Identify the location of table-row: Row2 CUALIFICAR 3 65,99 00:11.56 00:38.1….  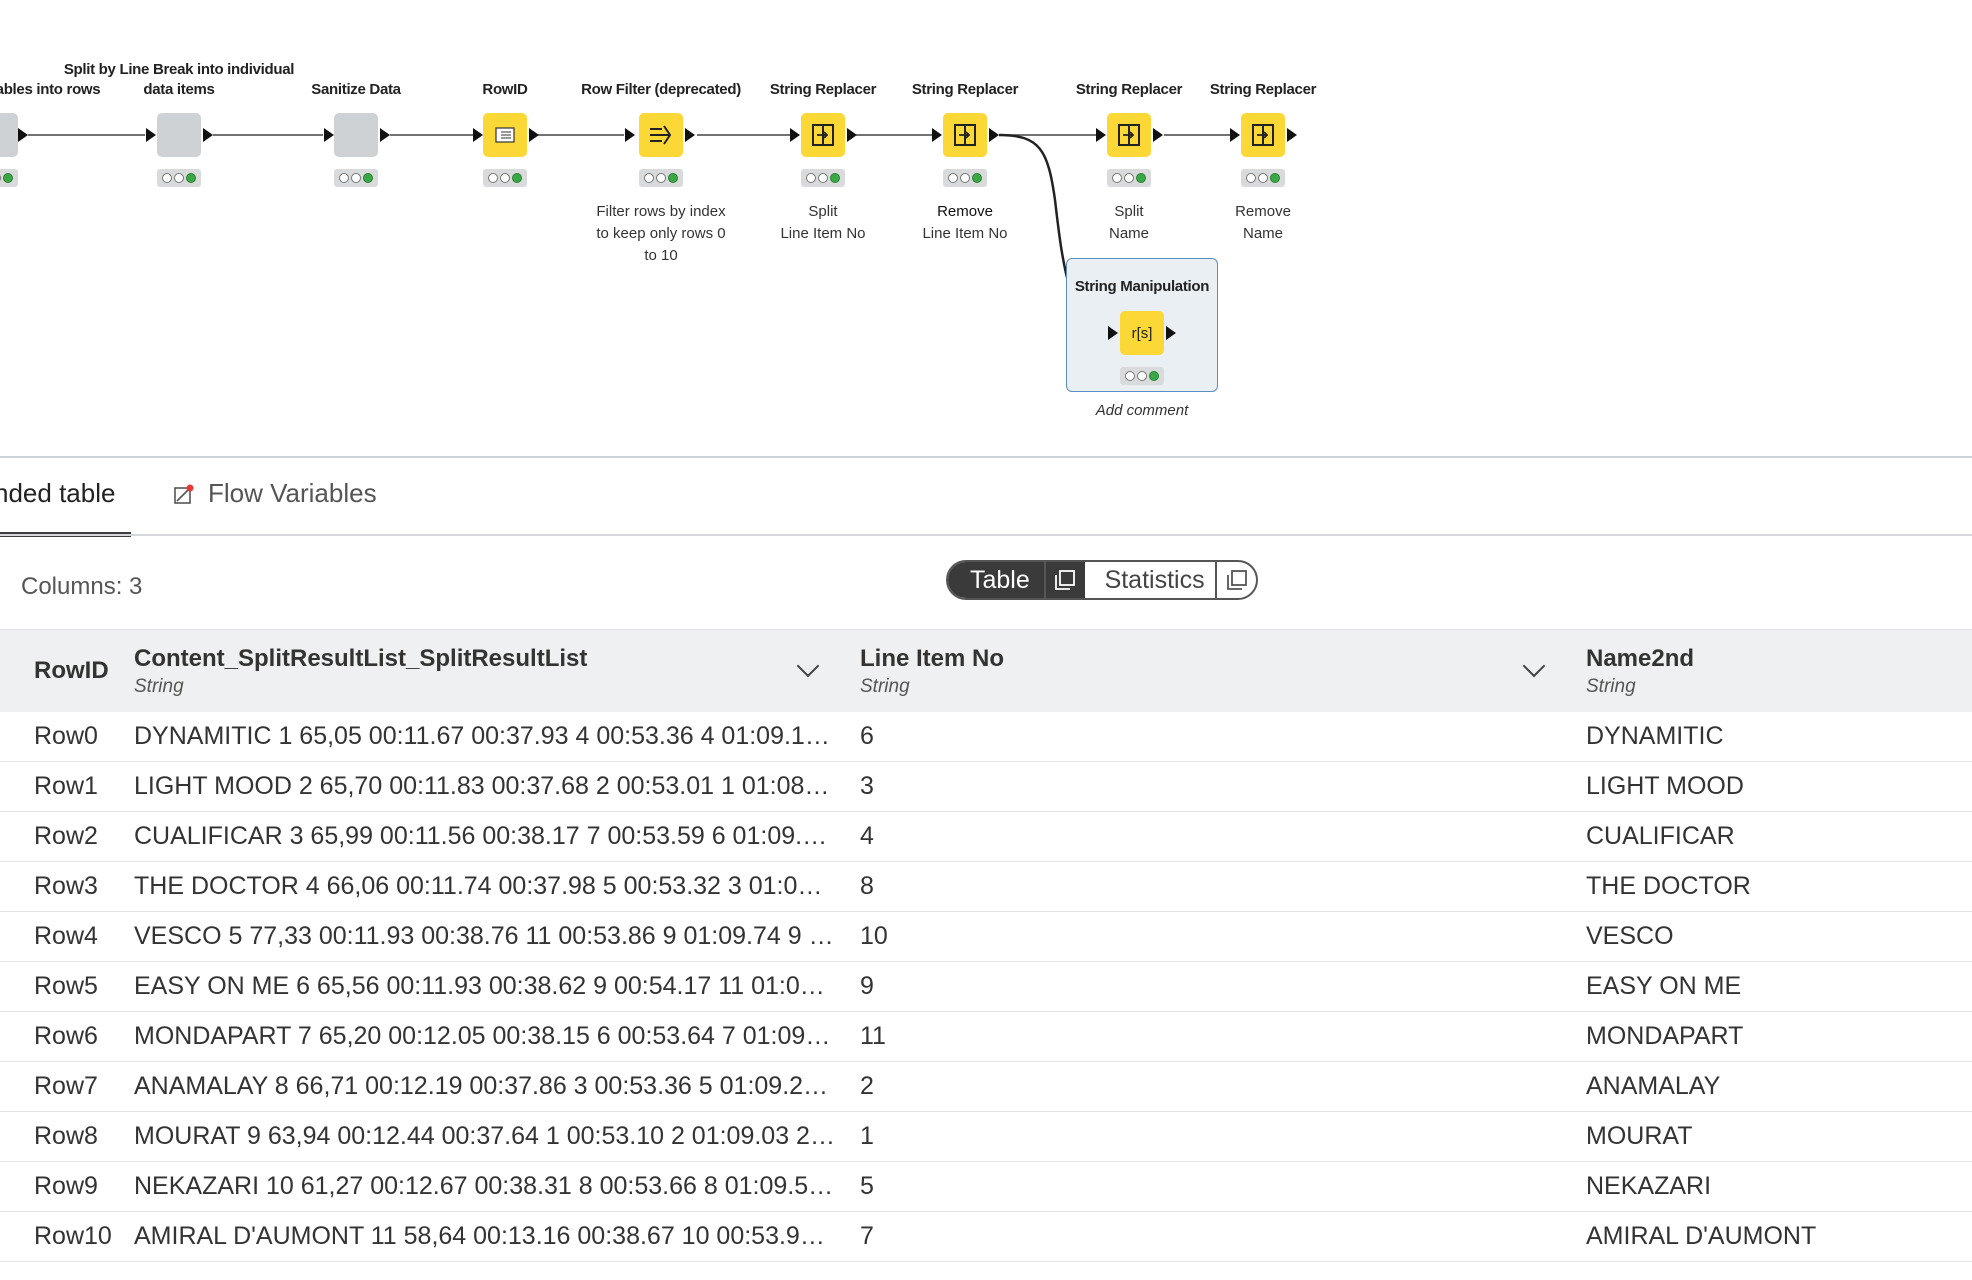
(986, 836).